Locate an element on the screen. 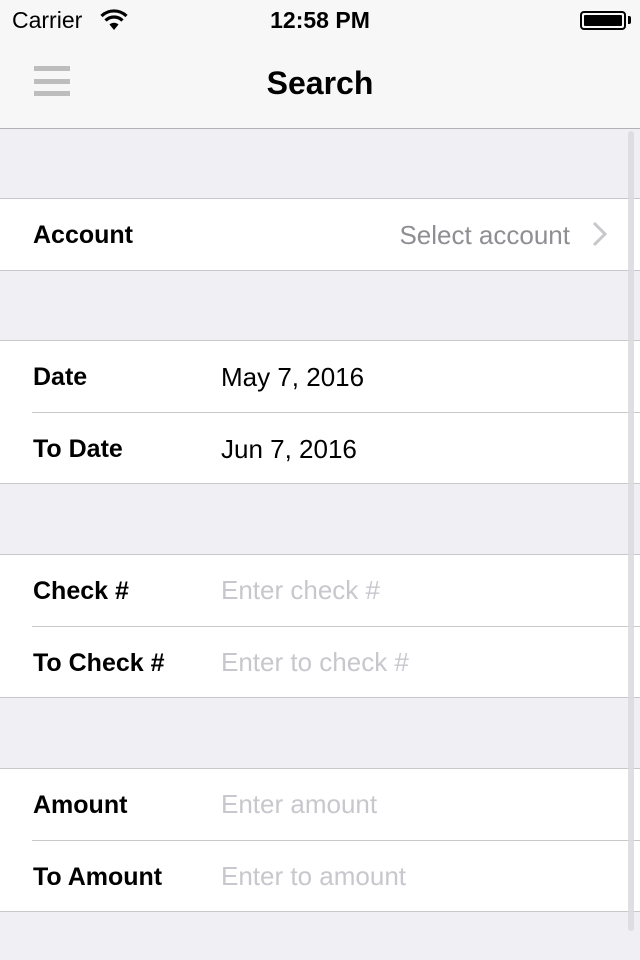  chevron-right-icon is located at coordinates (600, 234).